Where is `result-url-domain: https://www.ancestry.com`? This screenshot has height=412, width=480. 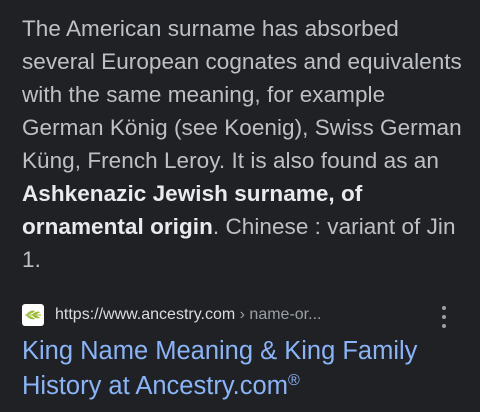
result-url-domain: https://www.ancestry.com is located at coordinates (145, 314).